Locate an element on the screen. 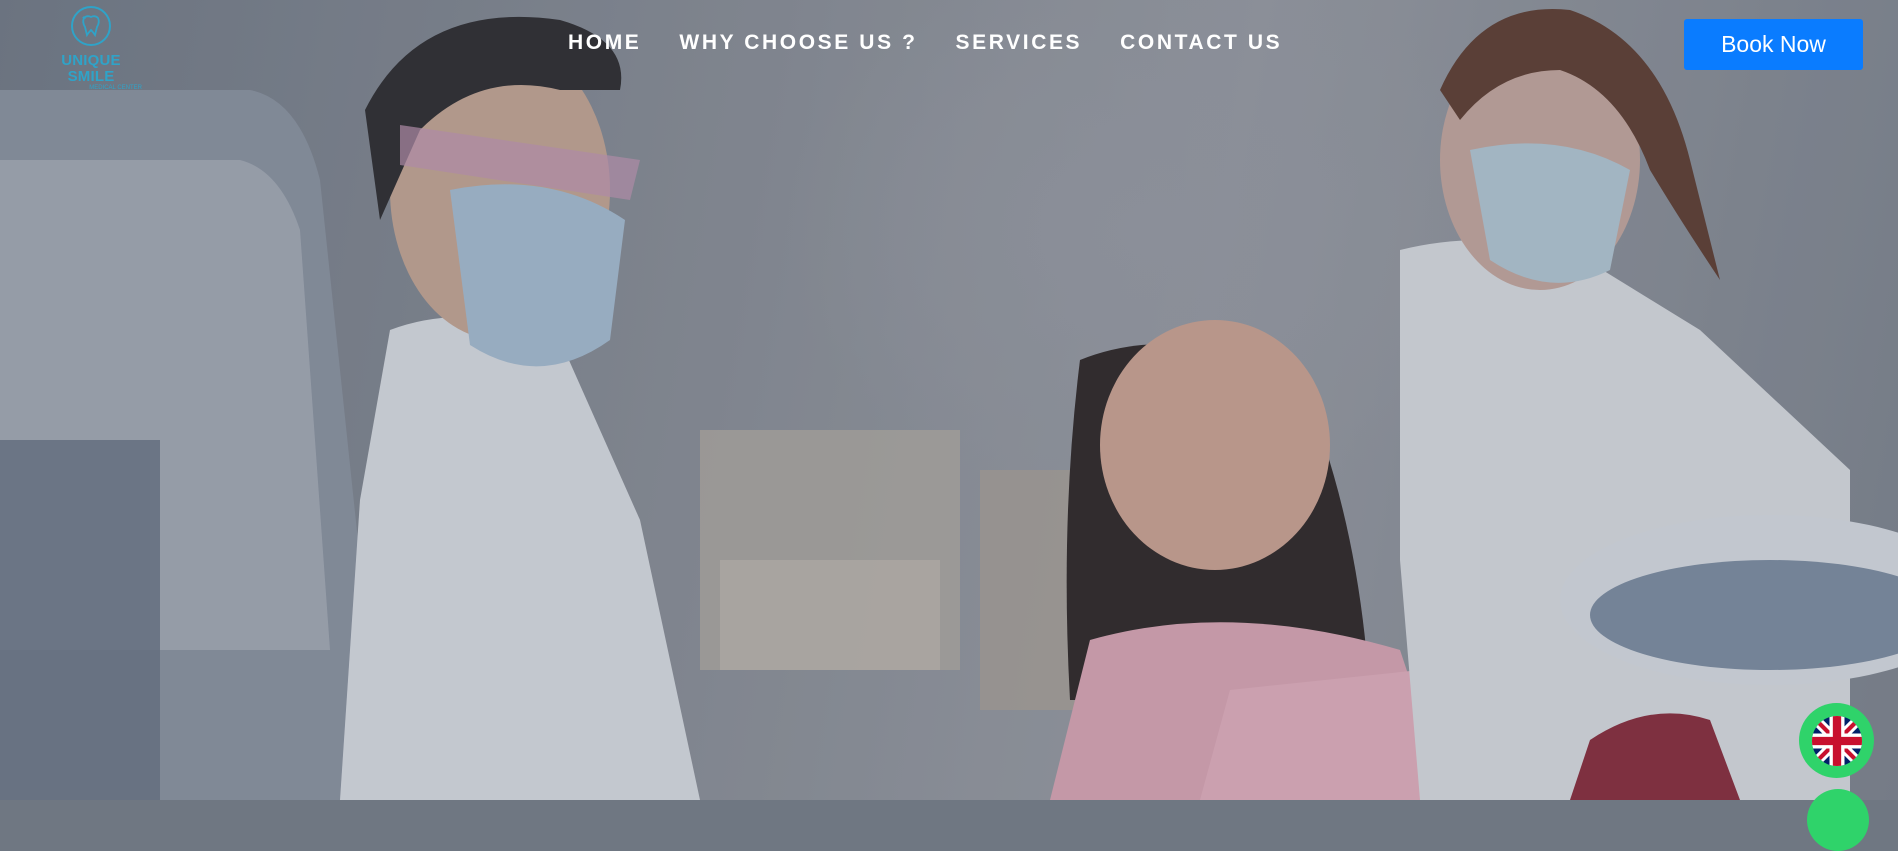 The image size is (1898, 851). nav-home: HOME is located at coordinates (604, 43).